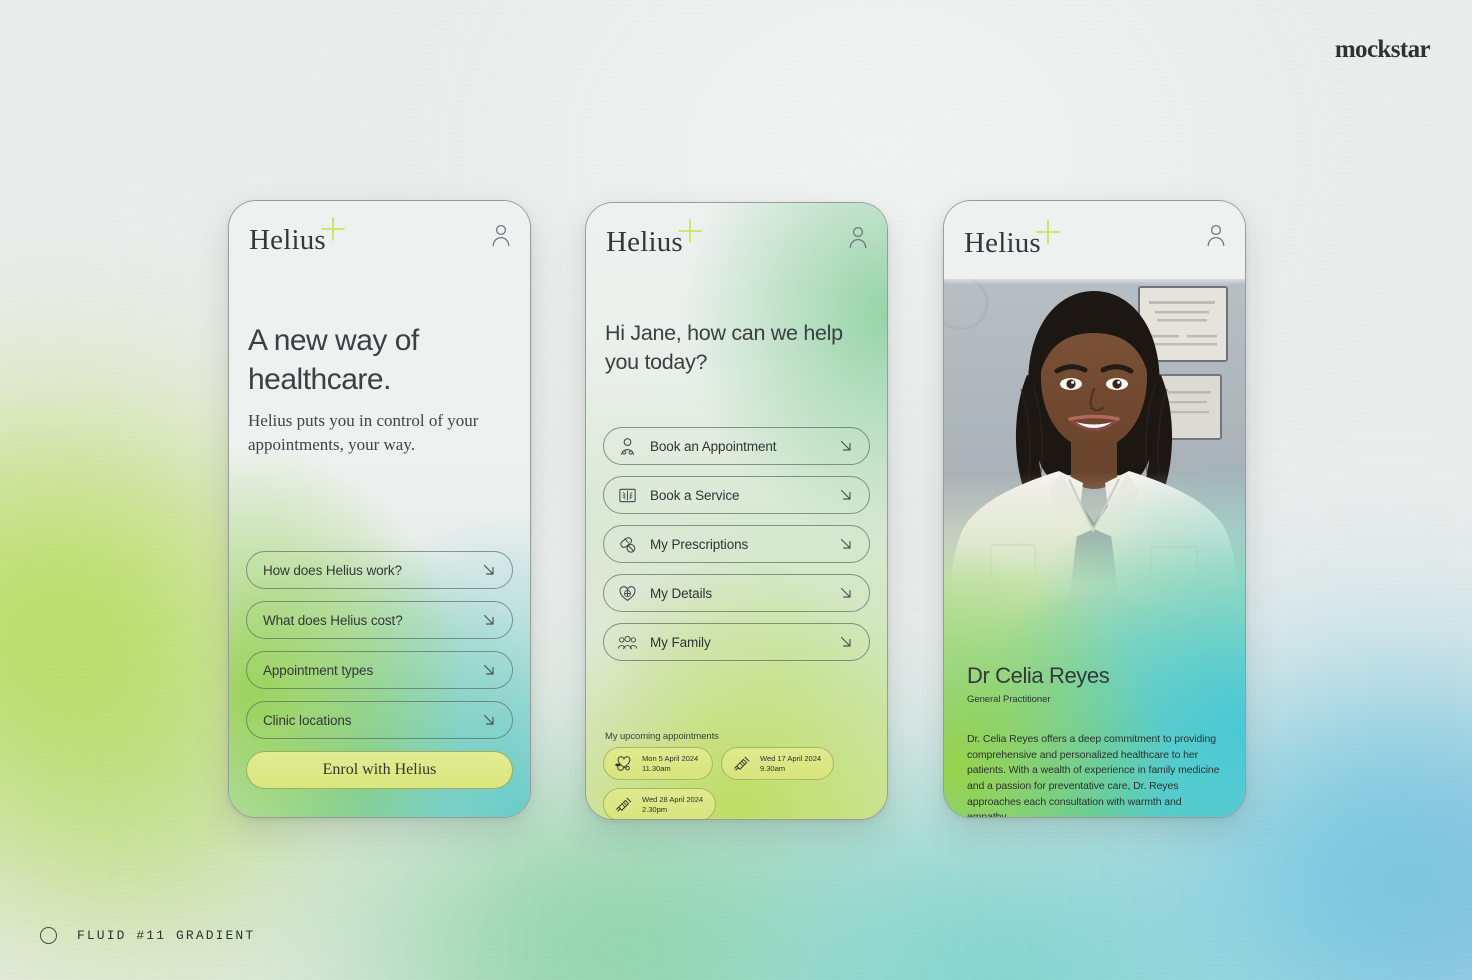 This screenshot has height=980, width=1472. I want to click on appointment-time: 11.30am, so click(656, 768).